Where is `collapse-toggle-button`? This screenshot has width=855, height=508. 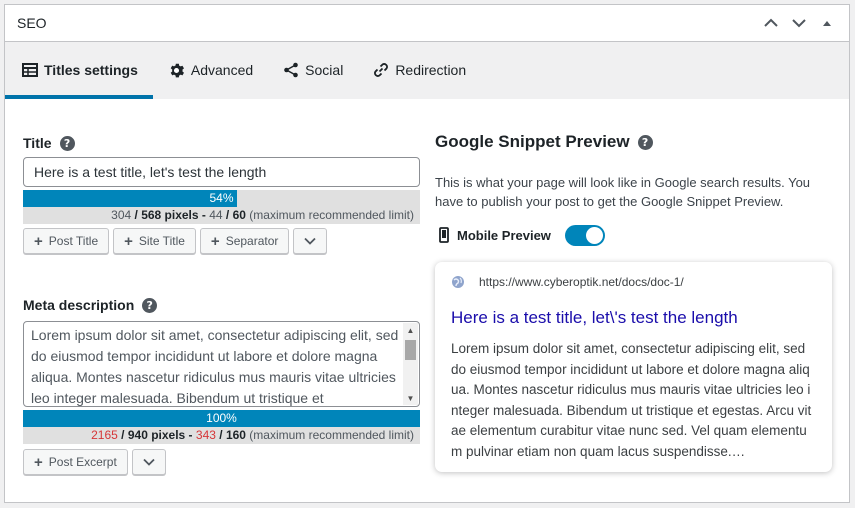
collapse-toggle-button is located at coordinates (827, 23).